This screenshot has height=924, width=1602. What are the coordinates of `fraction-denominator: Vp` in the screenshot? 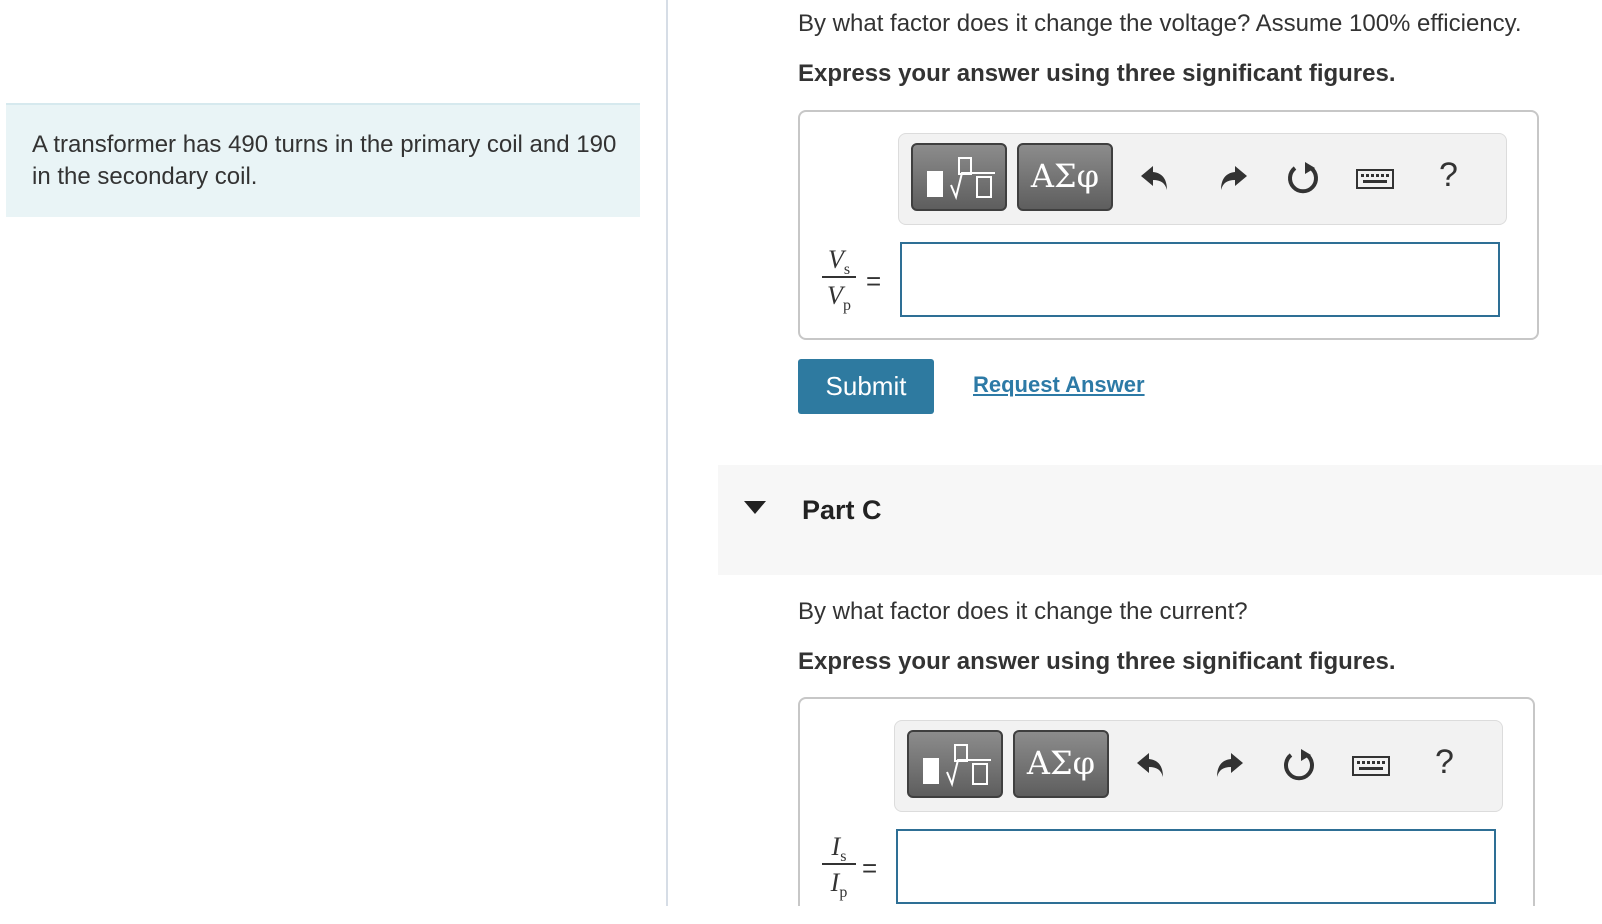 It's located at (839, 298).